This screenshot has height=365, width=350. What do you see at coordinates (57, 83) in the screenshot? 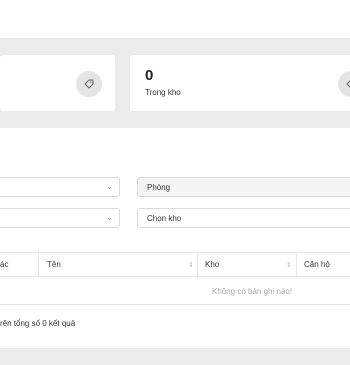
I see `stat-card-left` at bounding box center [57, 83].